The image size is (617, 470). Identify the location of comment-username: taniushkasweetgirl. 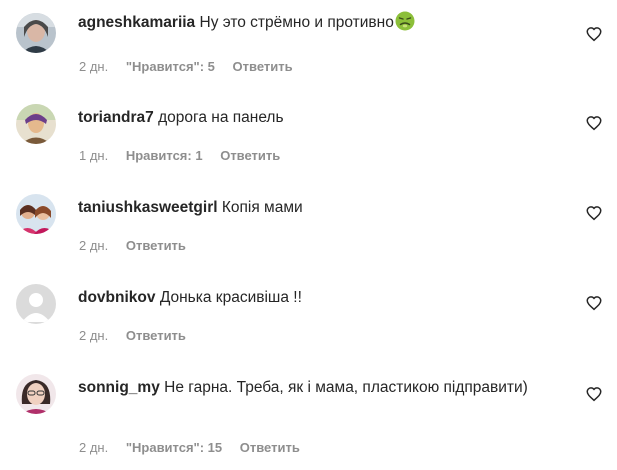
(148, 207).